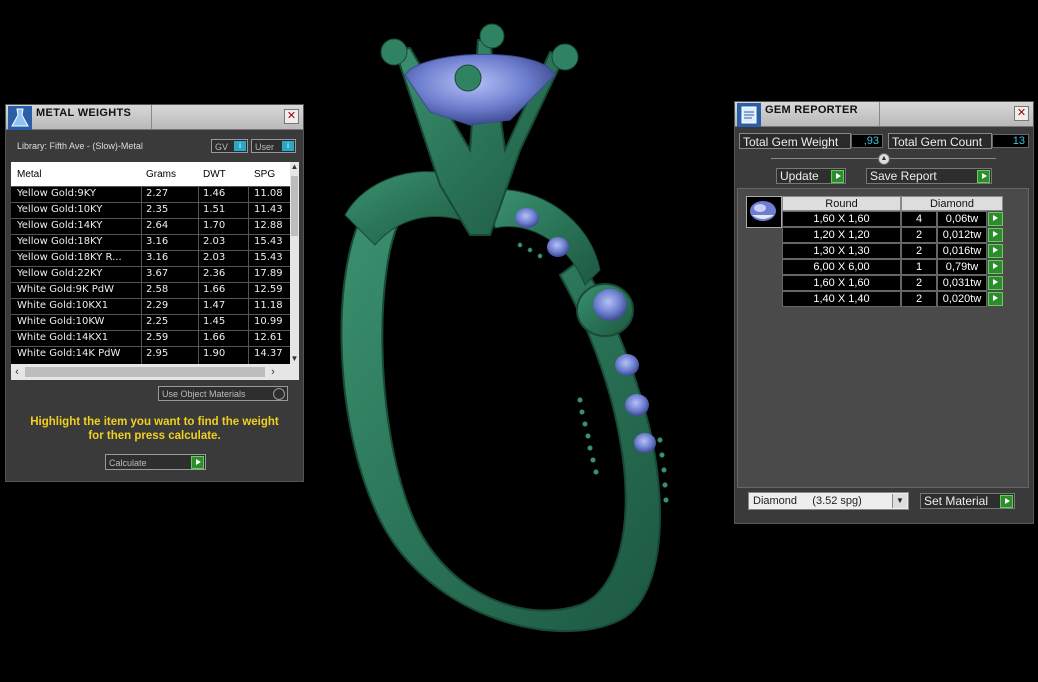  Describe the element at coordinates (288, 146) in the screenshot. I see `info-icon: i` at that location.